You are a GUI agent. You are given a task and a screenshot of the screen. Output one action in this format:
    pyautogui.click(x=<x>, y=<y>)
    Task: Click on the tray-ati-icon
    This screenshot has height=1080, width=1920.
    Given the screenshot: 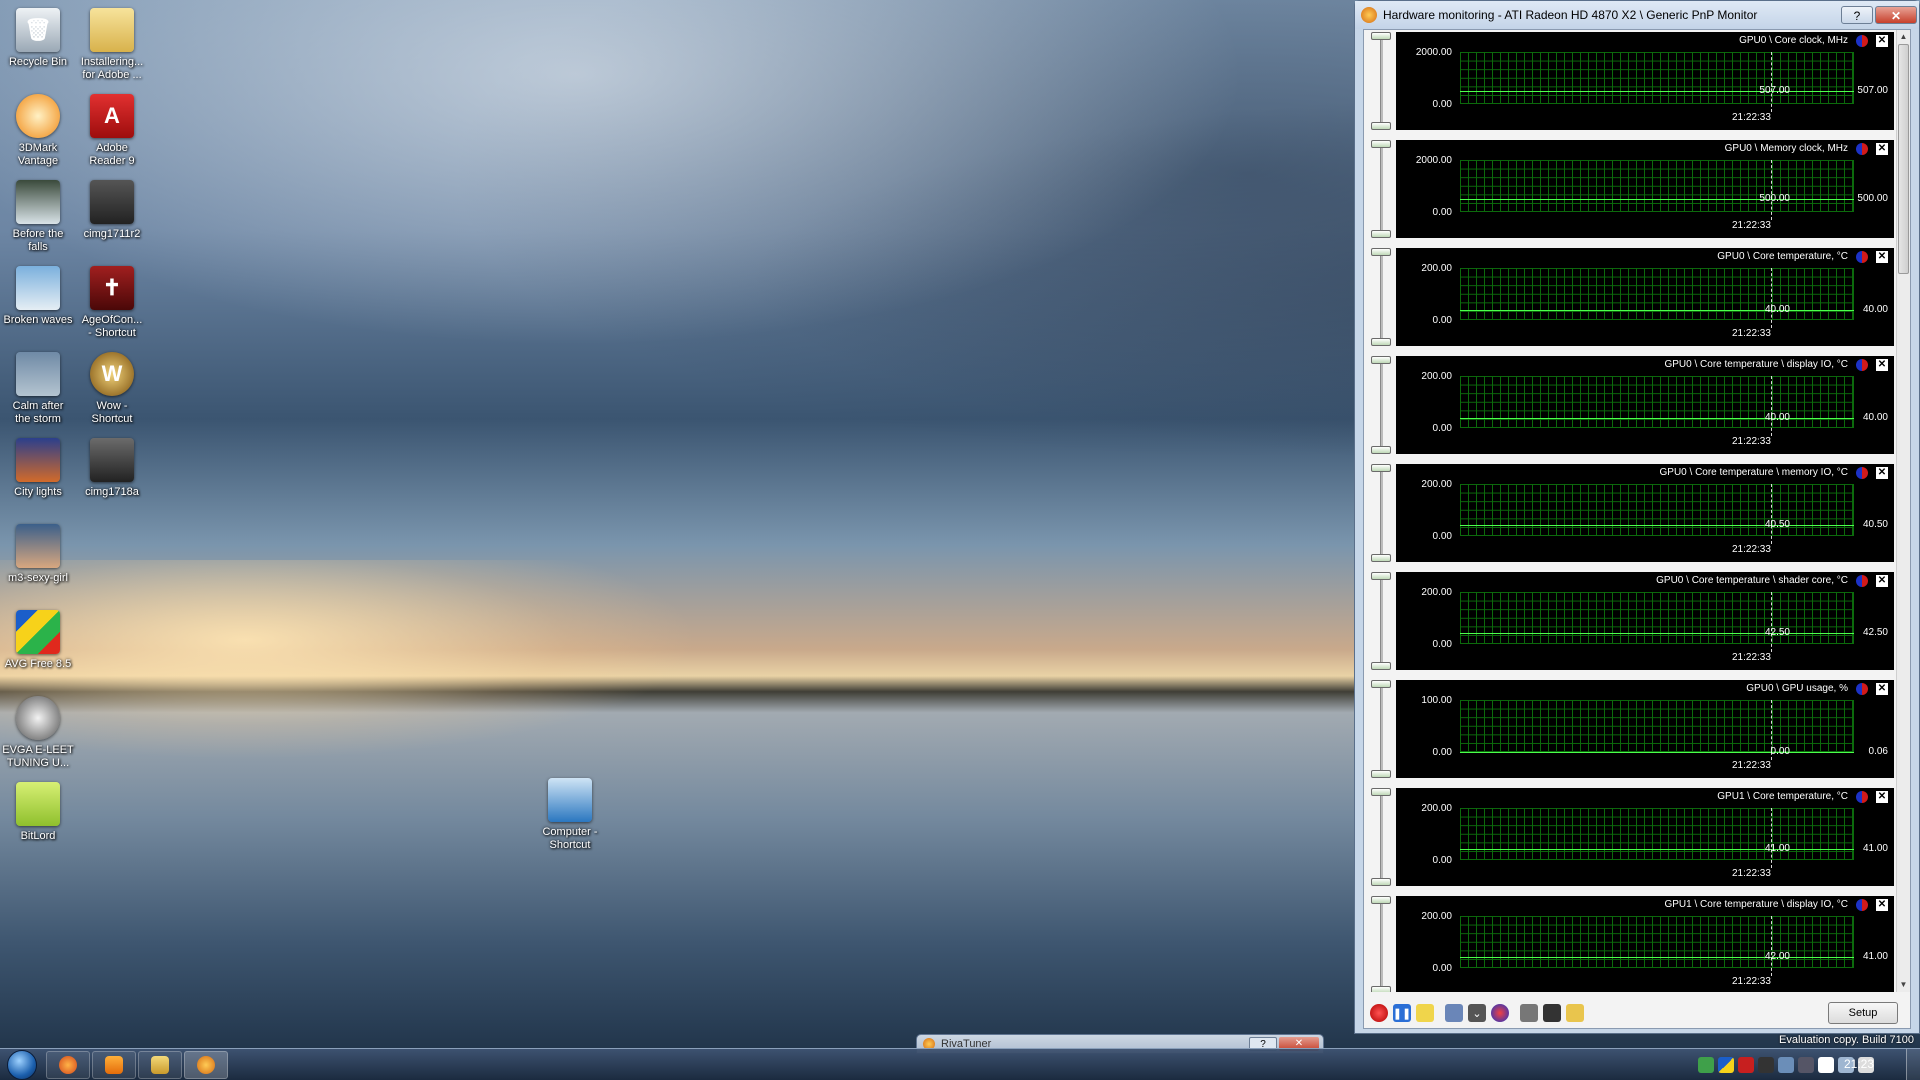 What is the action you would take?
    pyautogui.click(x=1746, y=1065)
    